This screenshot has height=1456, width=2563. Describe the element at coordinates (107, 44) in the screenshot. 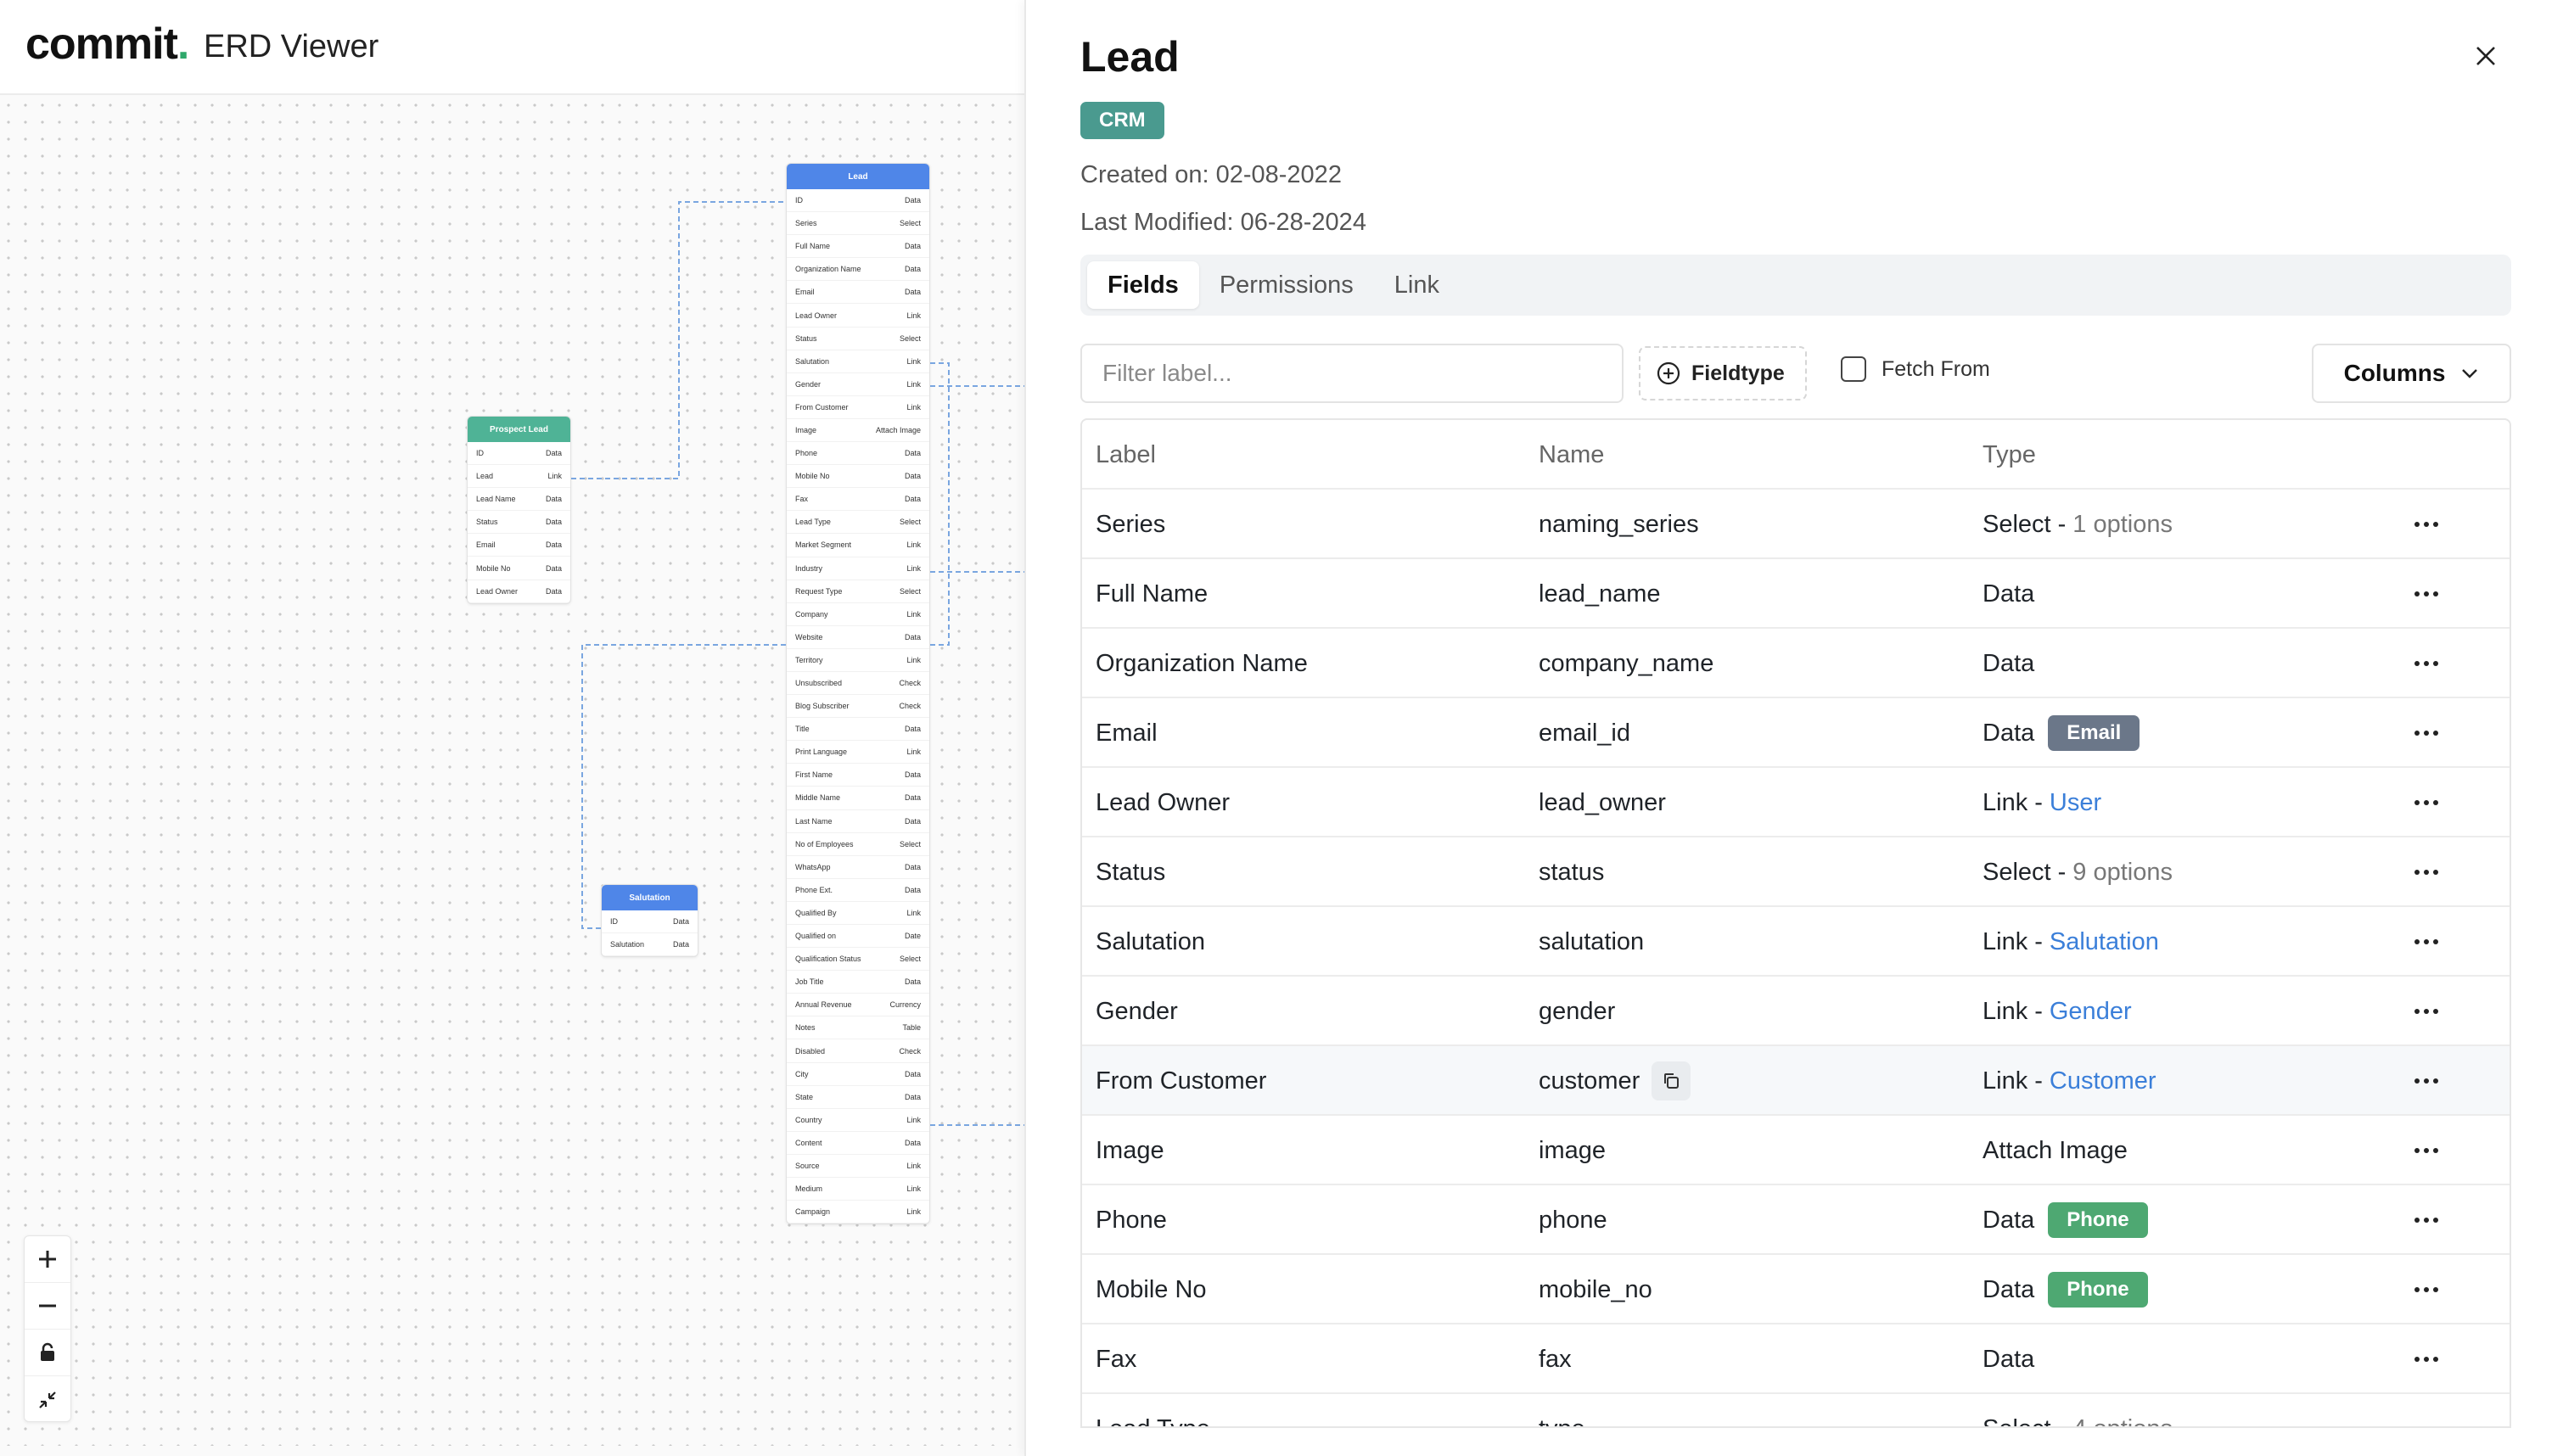

I see `brand-logo: commit.` at that location.